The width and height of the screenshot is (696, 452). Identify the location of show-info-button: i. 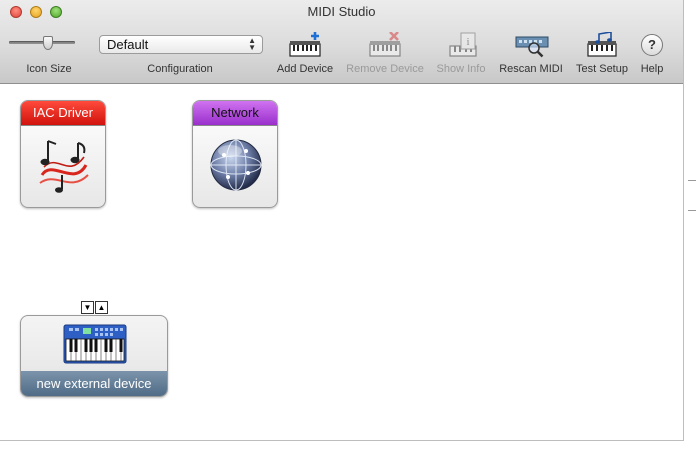
(464, 46).